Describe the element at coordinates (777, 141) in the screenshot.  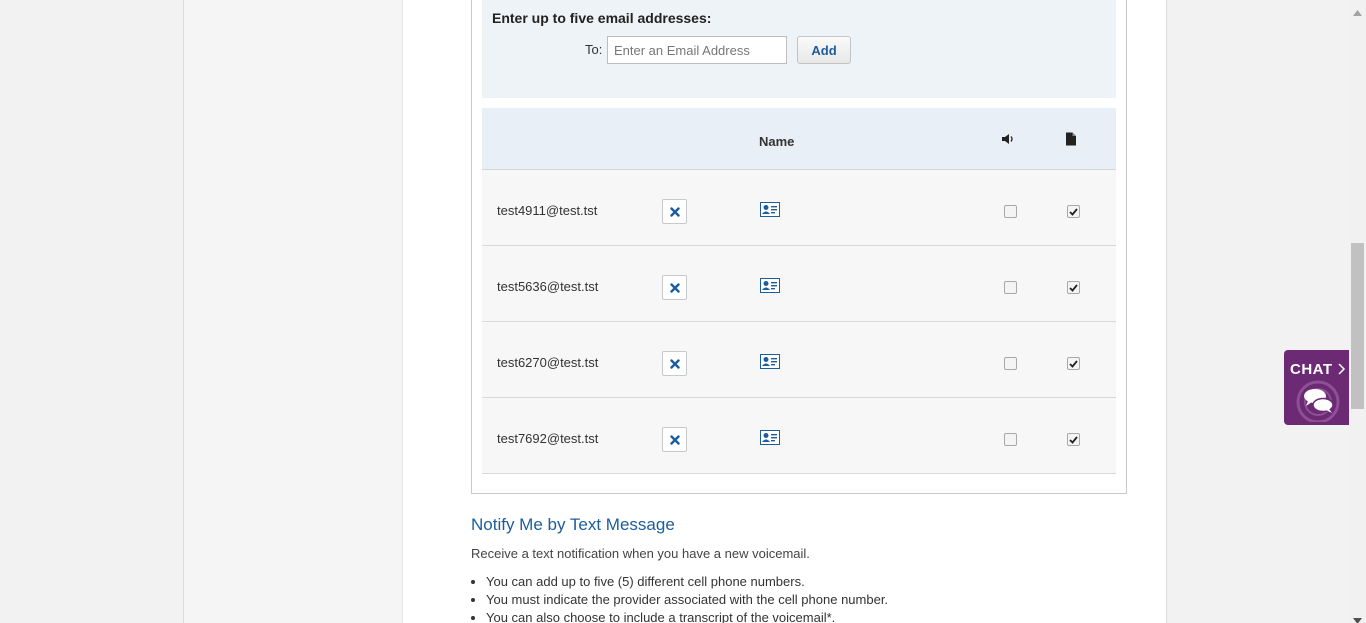
I see `name-column-header: Name` at that location.